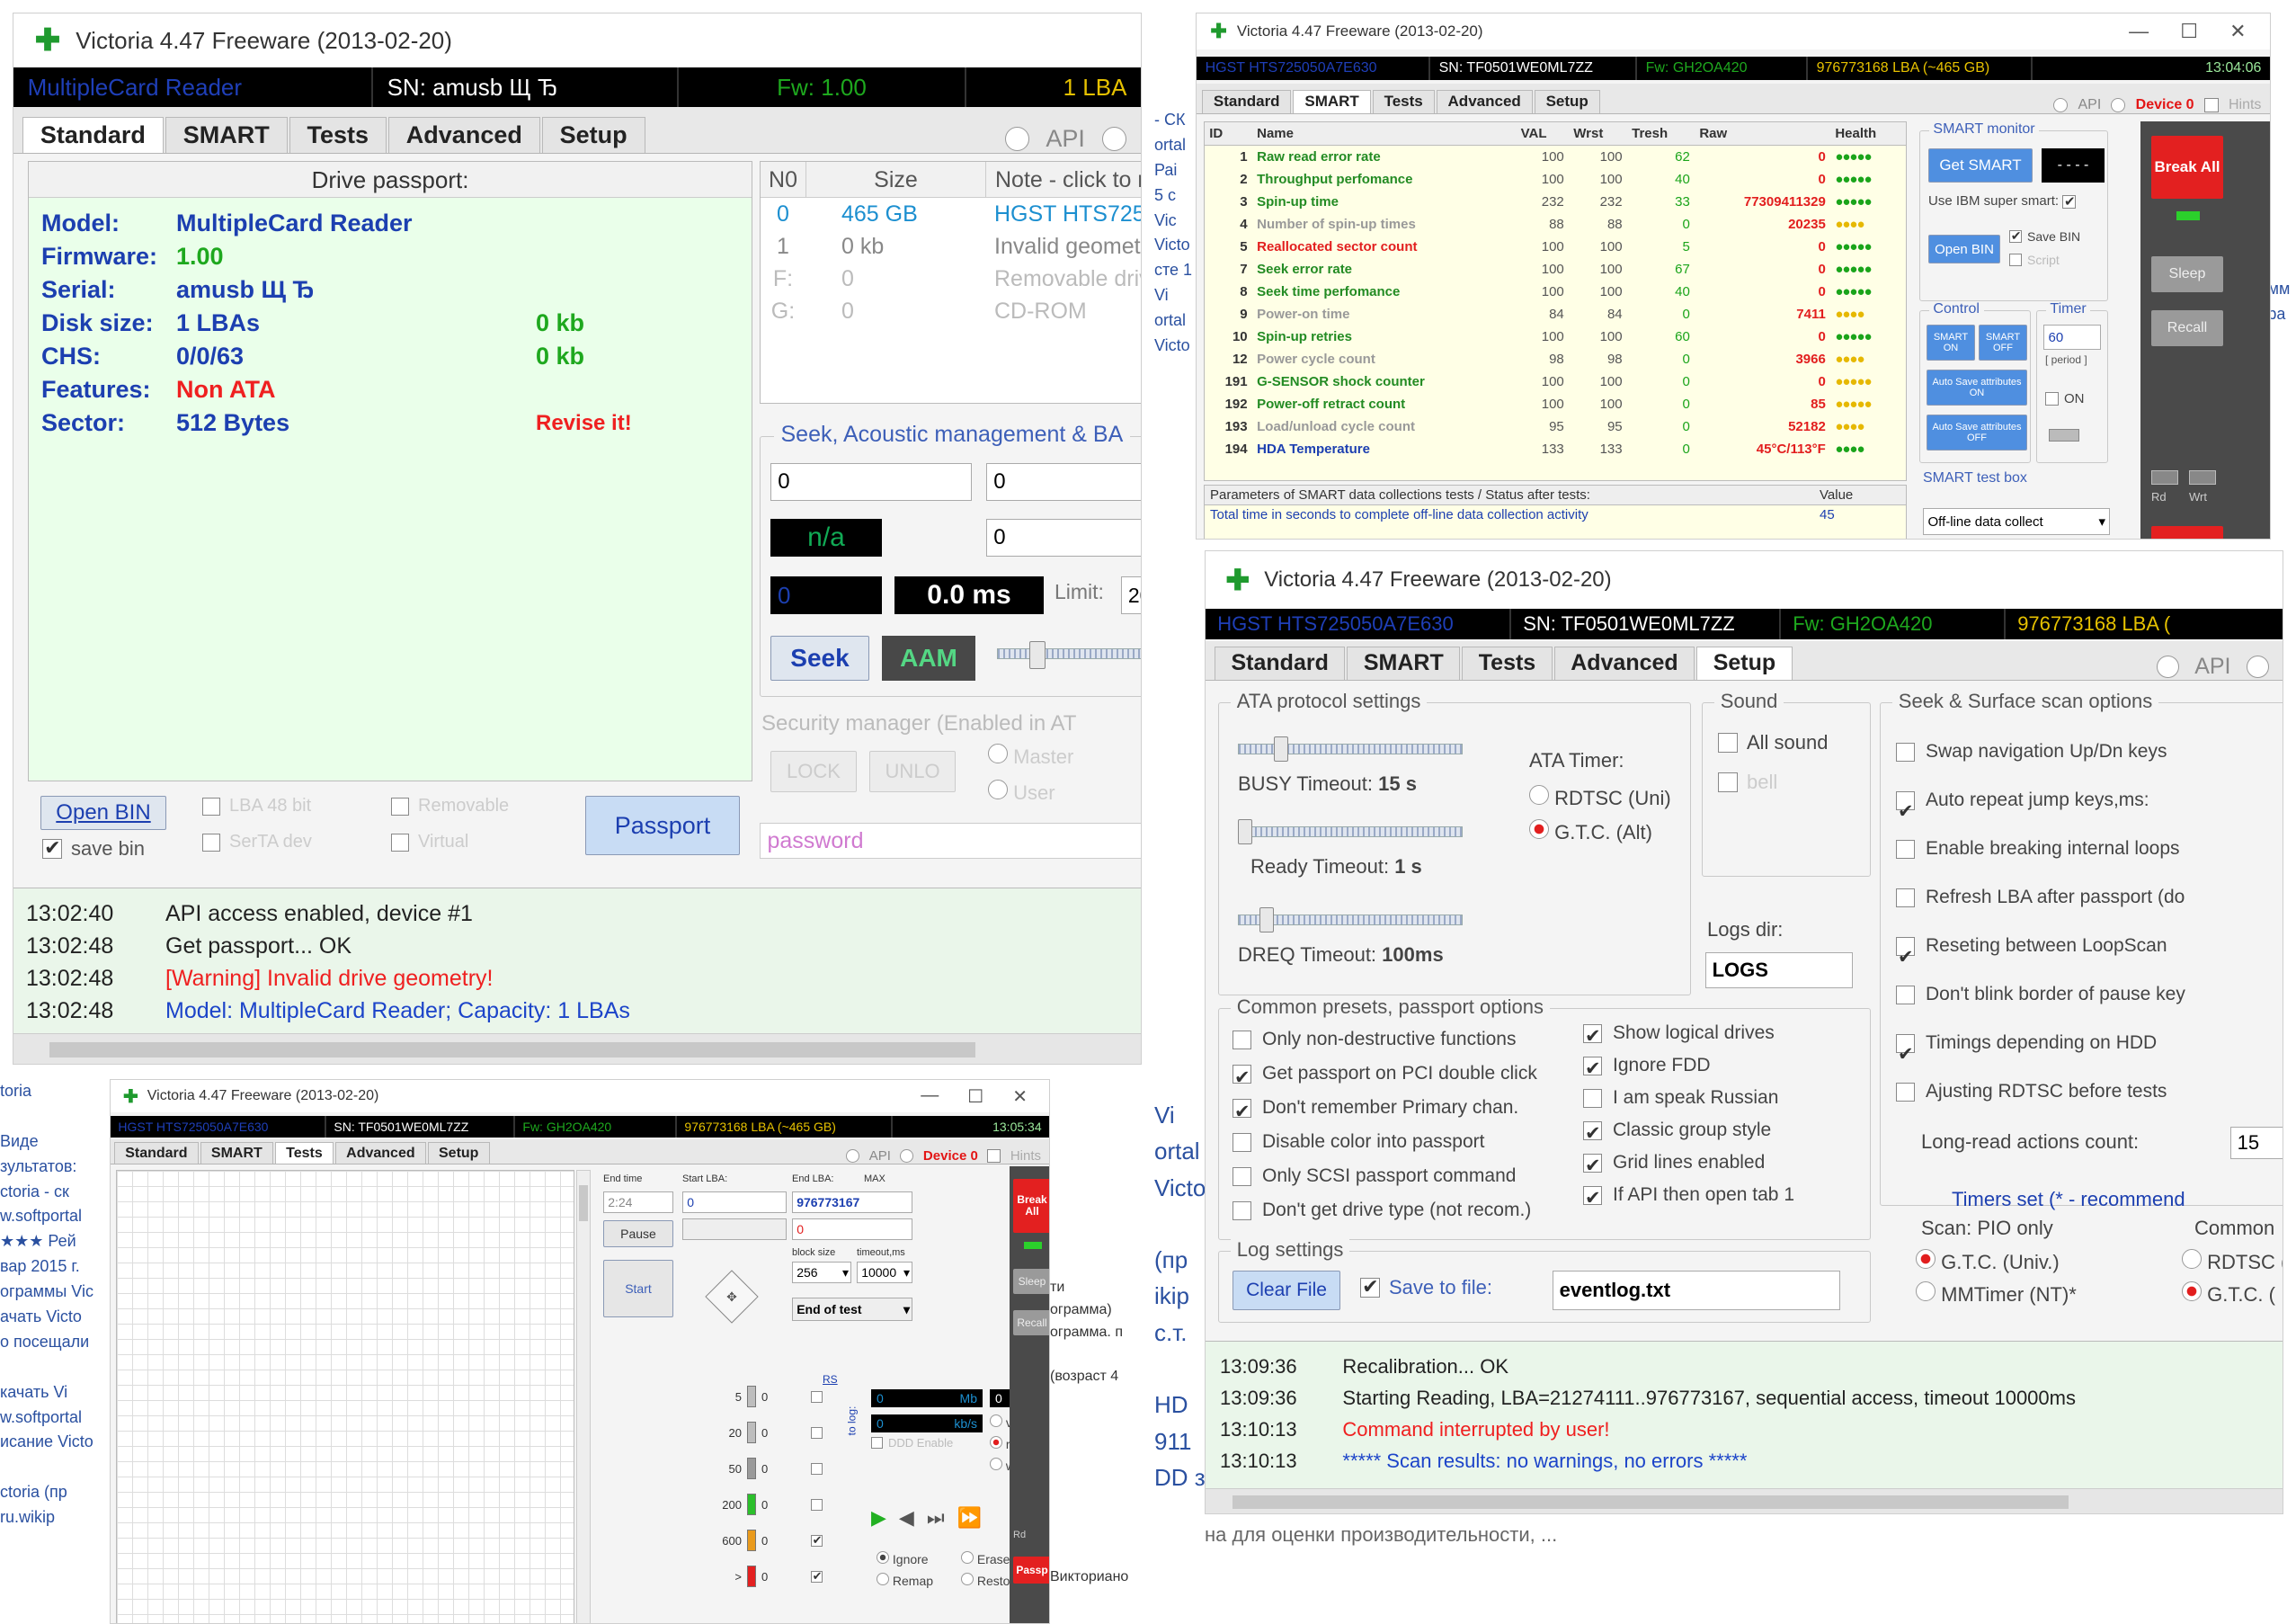 This screenshot has height=1624, width=2296. I want to click on smart-col-header: Wrst, so click(1598, 134).